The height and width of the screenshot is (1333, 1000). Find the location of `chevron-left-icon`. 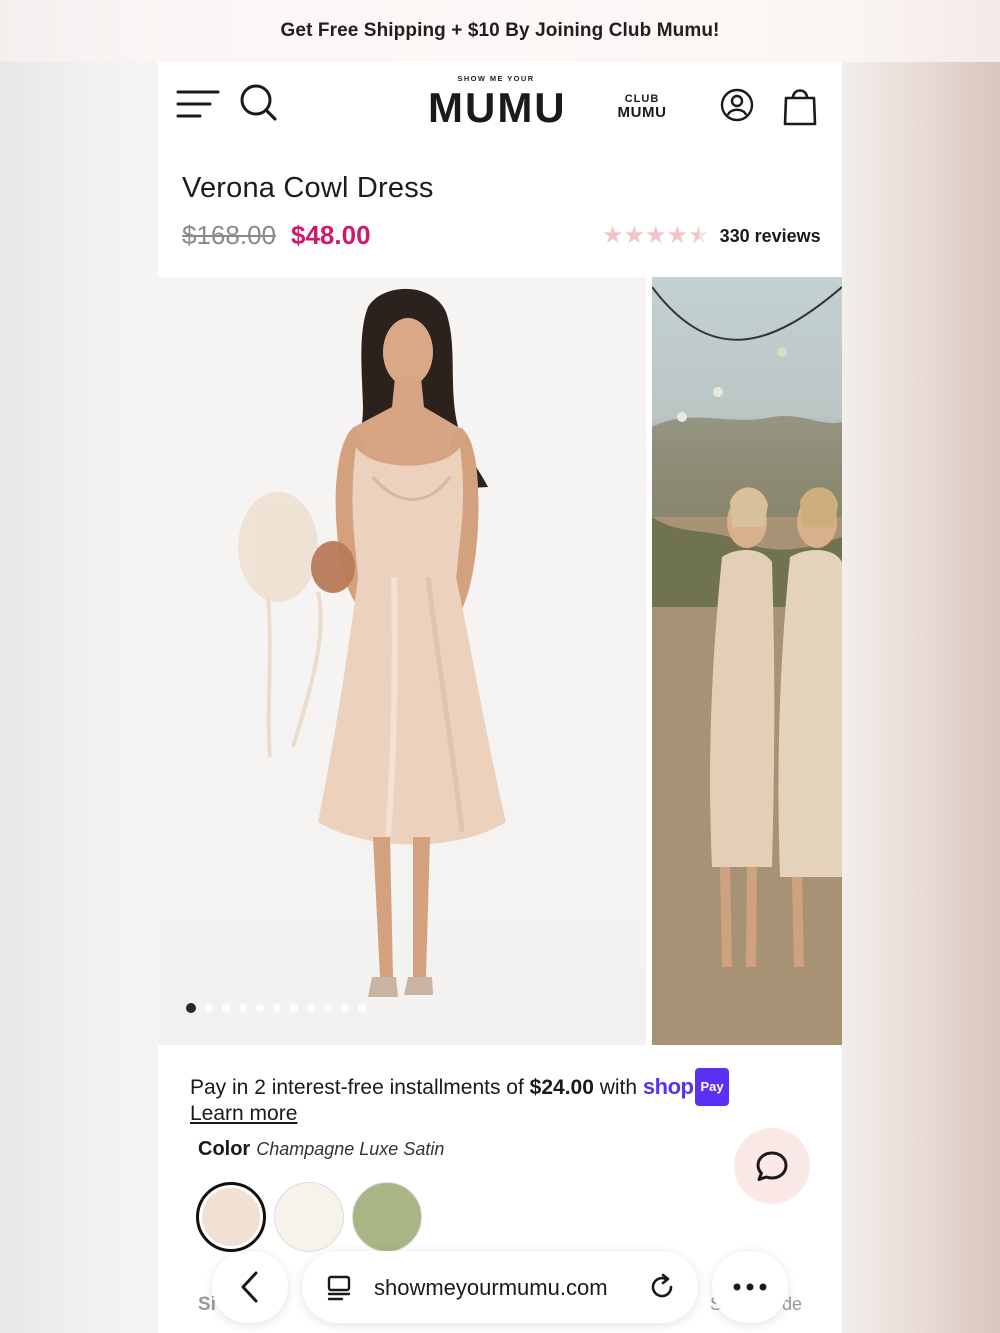

chevron-left-icon is located at coordinates (249, 1287).